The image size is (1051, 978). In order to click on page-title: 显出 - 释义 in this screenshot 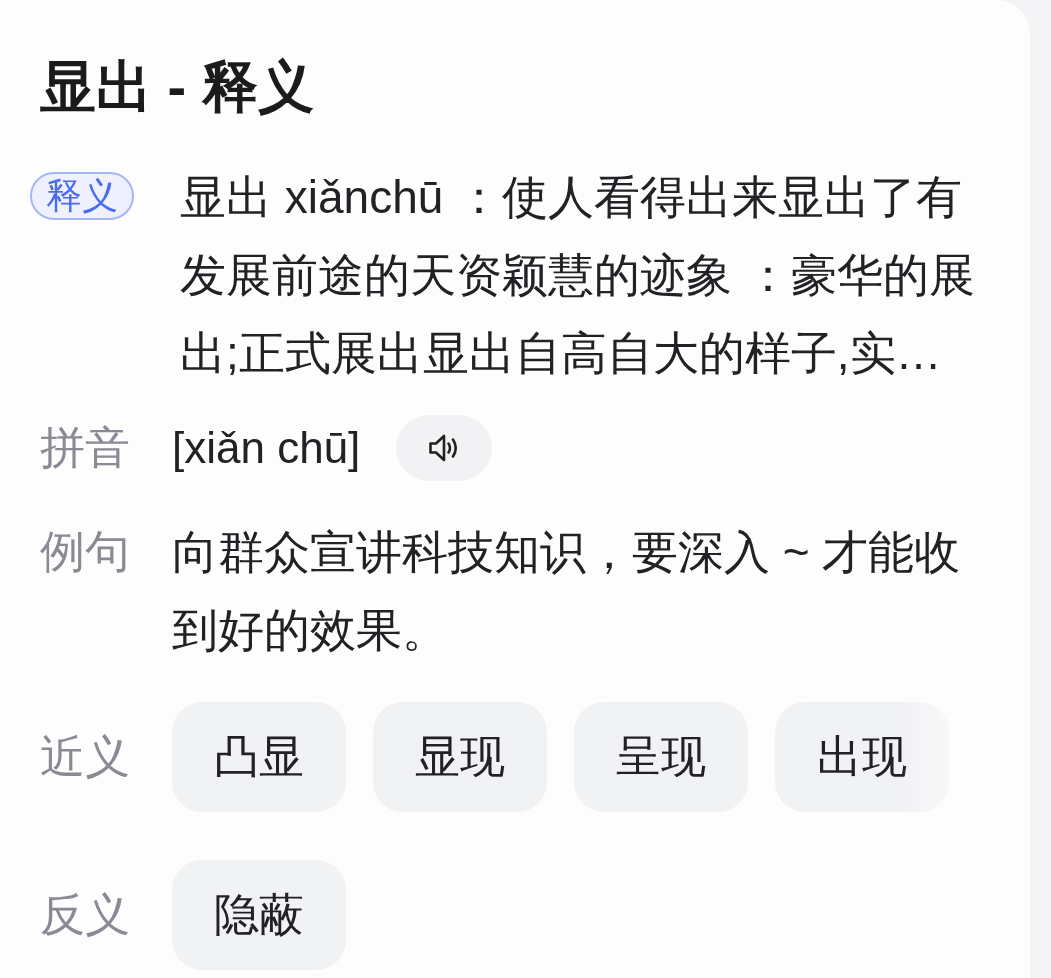, I will do `click(177, 87)`.